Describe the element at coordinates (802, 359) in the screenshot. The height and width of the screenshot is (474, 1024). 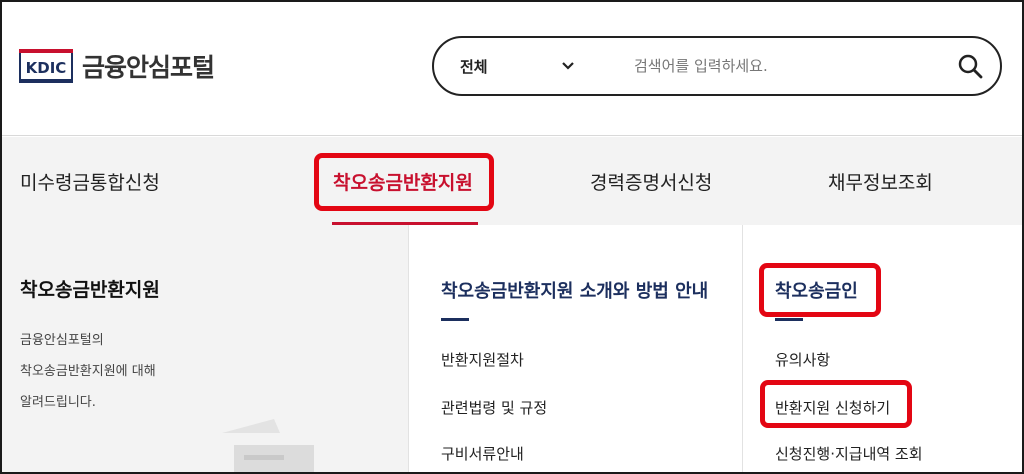
I see `submenu-link-notice: 유의사항` at that location.